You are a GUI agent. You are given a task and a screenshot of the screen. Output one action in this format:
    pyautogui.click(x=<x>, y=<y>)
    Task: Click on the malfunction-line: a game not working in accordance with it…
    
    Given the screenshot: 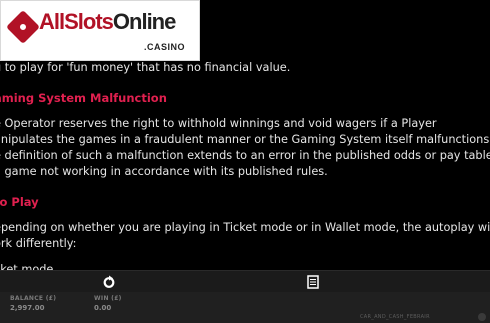 What is the action you would take?
    pyautogui.click(x=164, y=171)
    